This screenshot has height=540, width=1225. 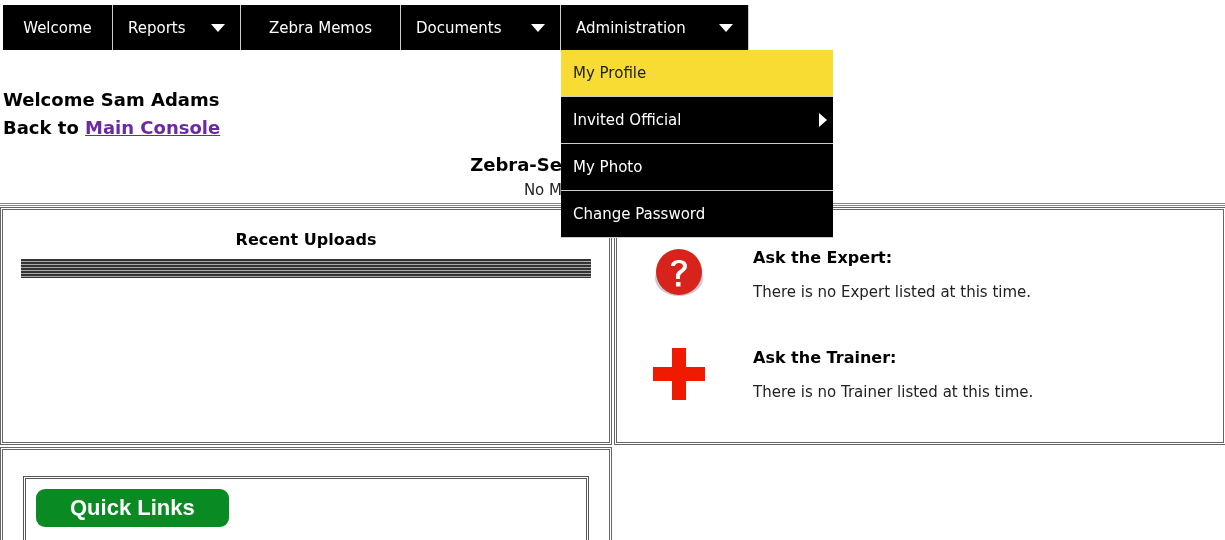 I want to click on welcome-text: Welcome Sam Adams, so click(x=112, y=100).